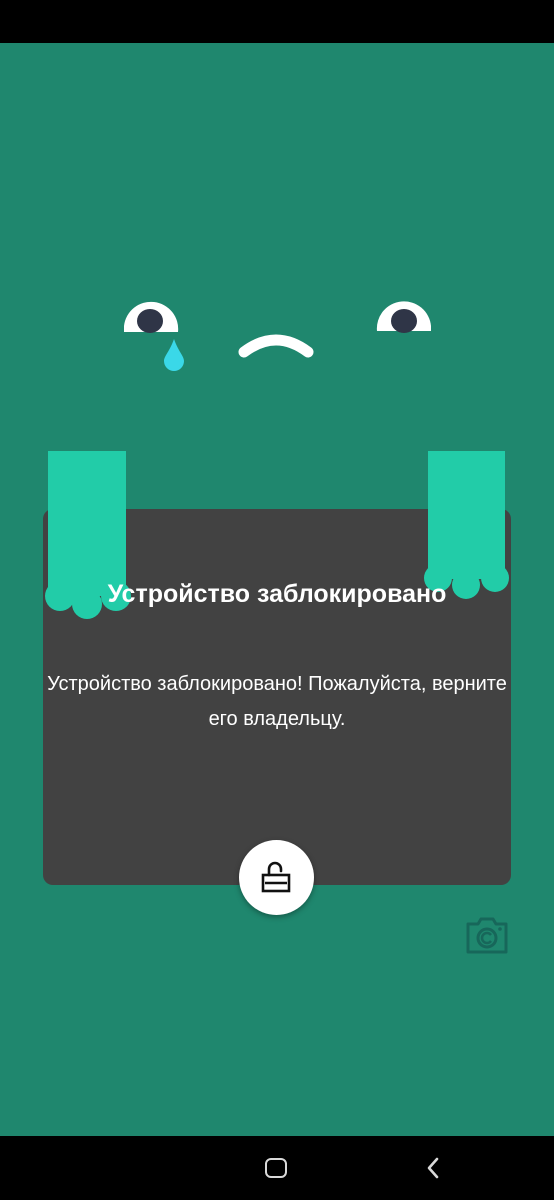  Describe the element at coordinates (403, 317) in the screenshot. I see `right-eye` at that location.